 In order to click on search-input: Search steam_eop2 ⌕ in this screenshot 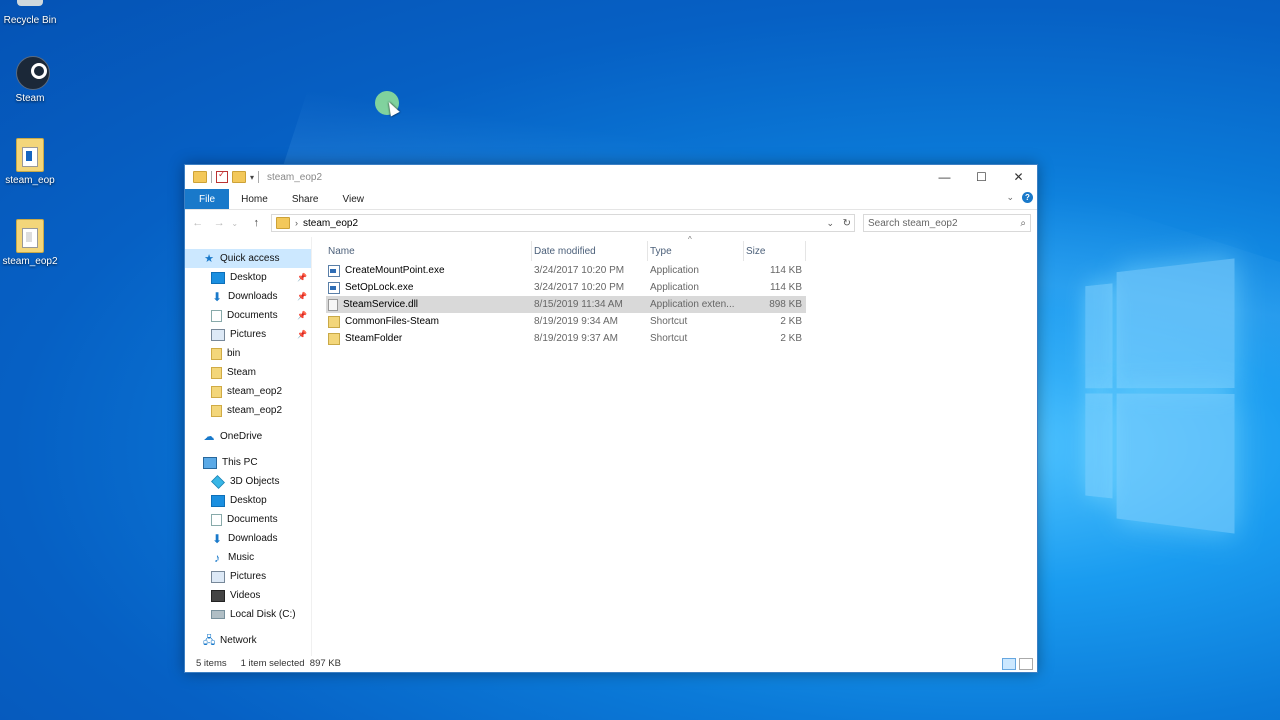, I will do `click(947, 223)`.